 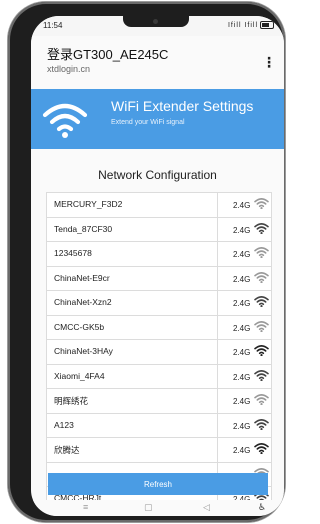 I want to click on status-bar: 11:54 Ifill Ifill, so click(x=157, y=26).